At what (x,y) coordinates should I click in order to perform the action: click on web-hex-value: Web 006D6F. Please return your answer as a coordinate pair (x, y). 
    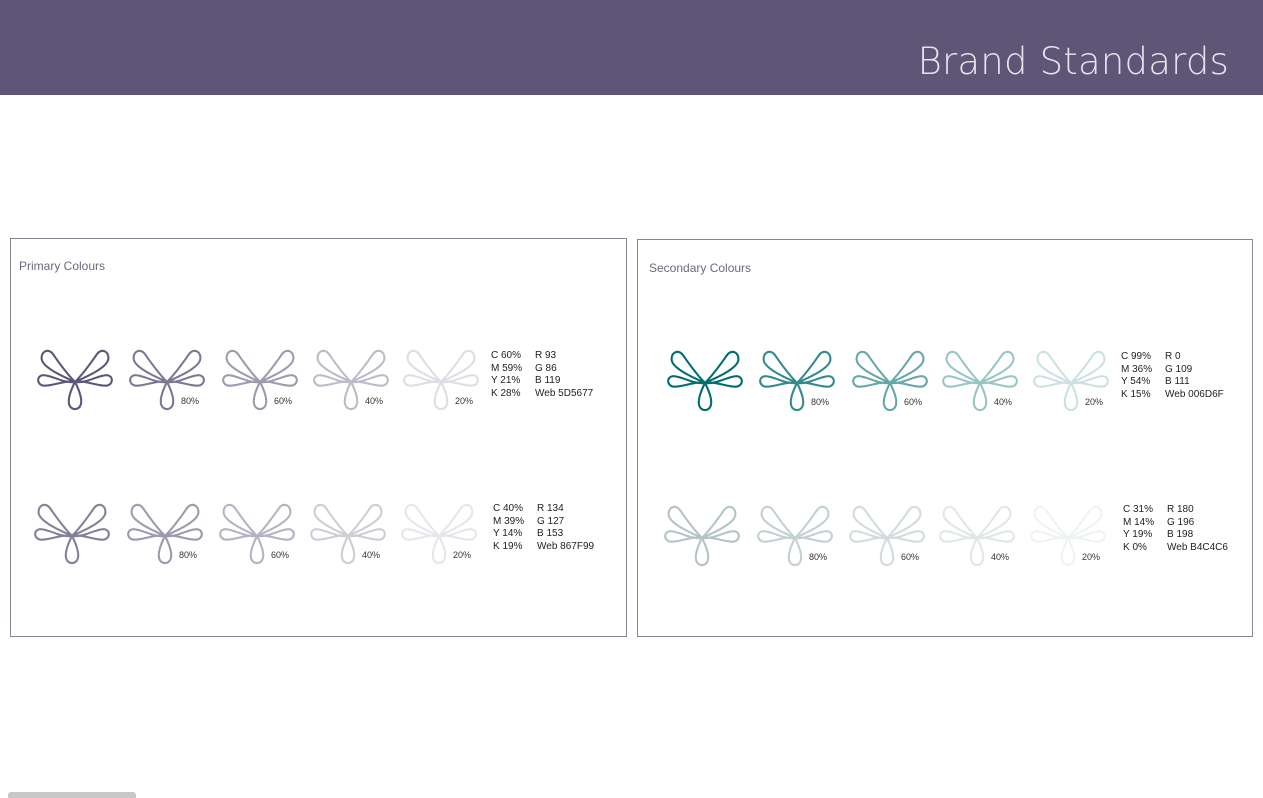
    Looking at the image, I should click on (1194, 395).